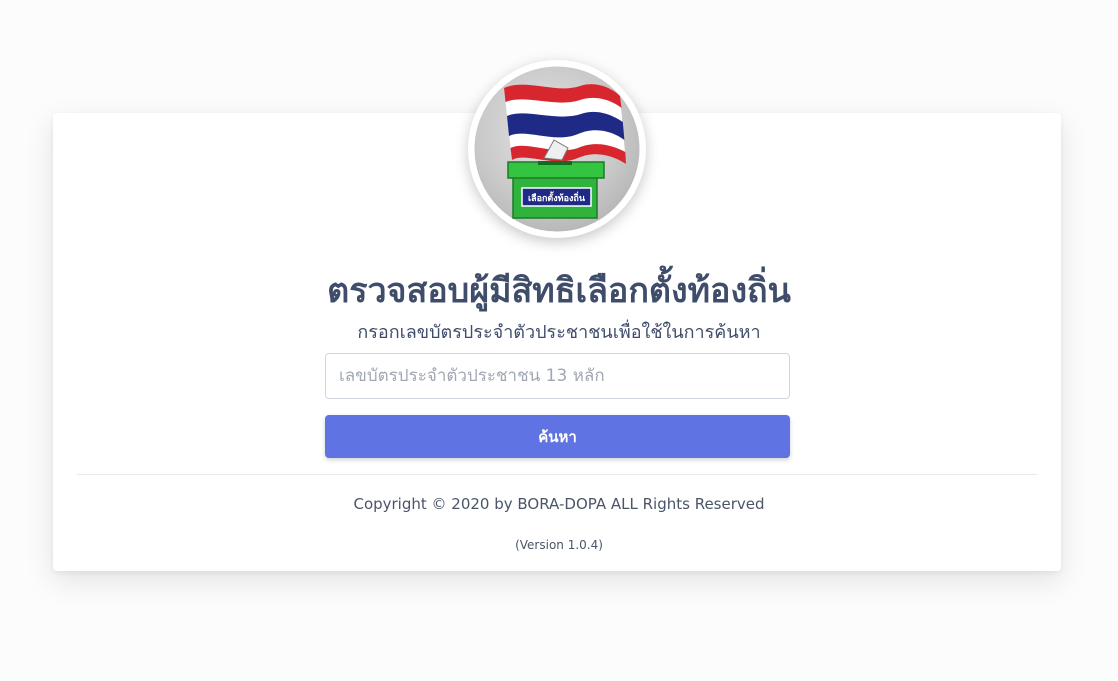  I want to click on footer-divider, so click(557, 474).